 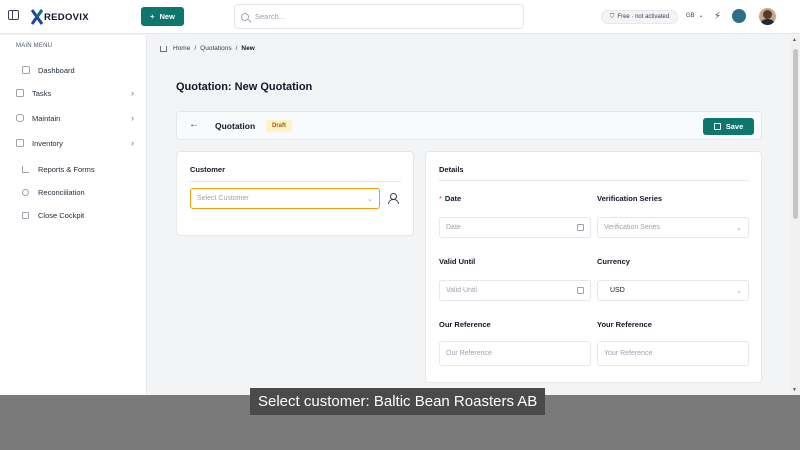 What do you see at coordinates (453, 198) in the screenshot?
I see `date-label-text: Date` at bounding box center [453, 198].